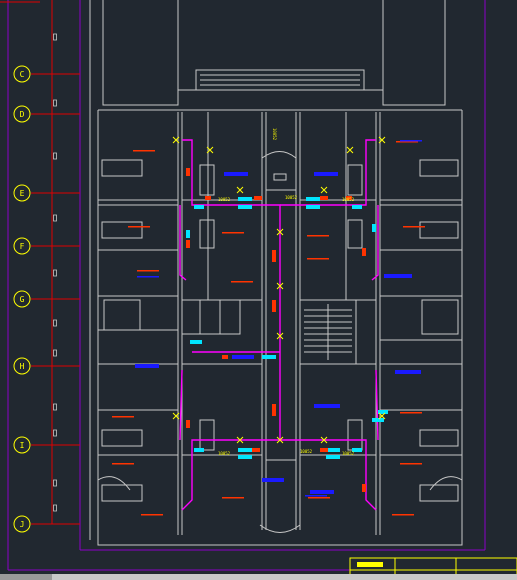 Image resolution: width=517 pixels, height=580 pixels. Describe the element at coordinates (274, 134) in the screenshot. I see `duct-label-vertical: 10052` at that location.